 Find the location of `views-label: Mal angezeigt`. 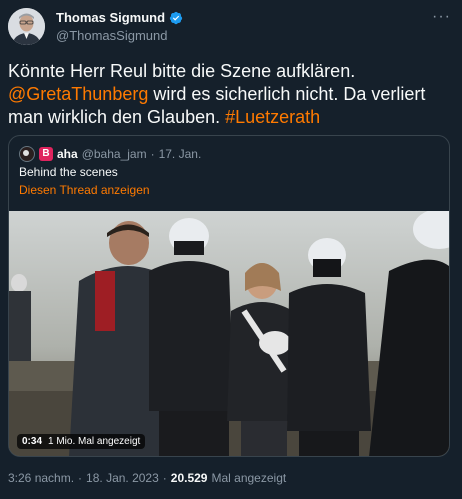

views-label: Mal angezeigt is located at coordinates (249, 478).